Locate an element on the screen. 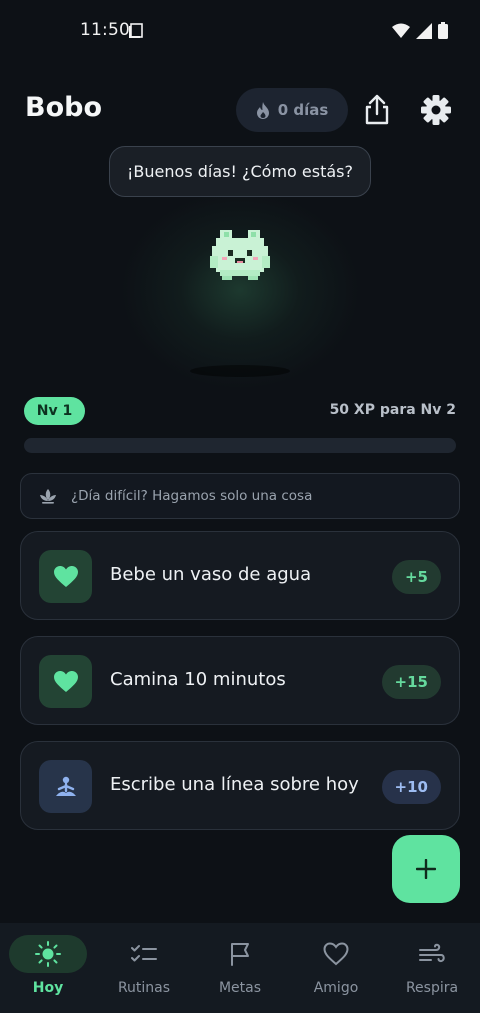 The width and height of the screenshot is (480, 1013). share-icon is located at coordinates (377, 110).